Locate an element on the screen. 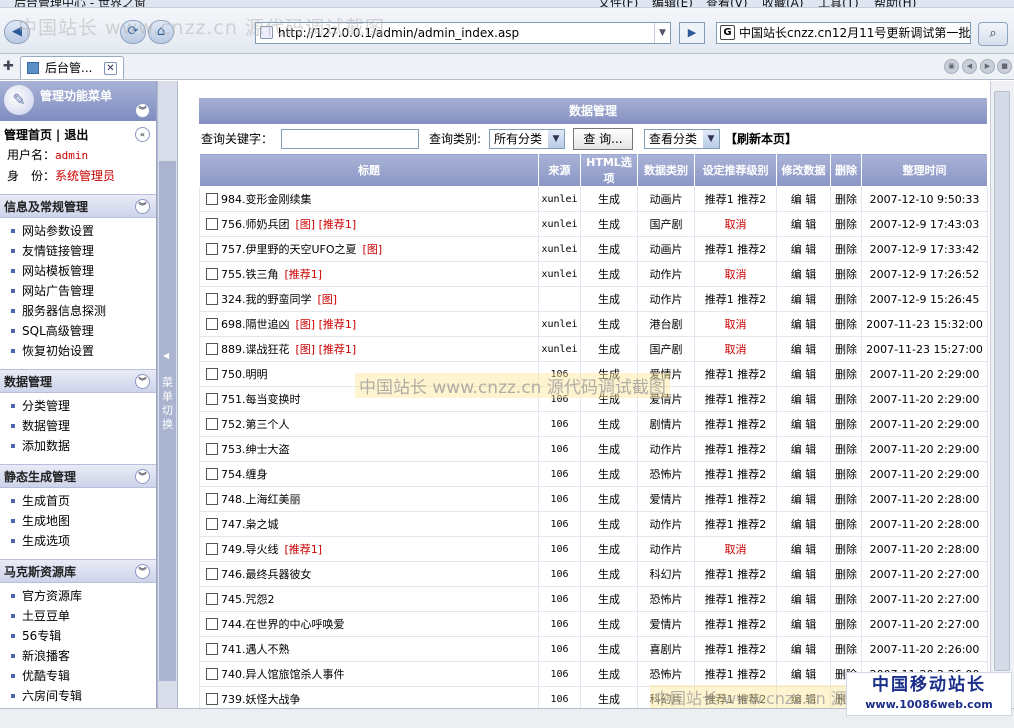  menu-item: 网站参数设置 is located at coordinates (82, 231).